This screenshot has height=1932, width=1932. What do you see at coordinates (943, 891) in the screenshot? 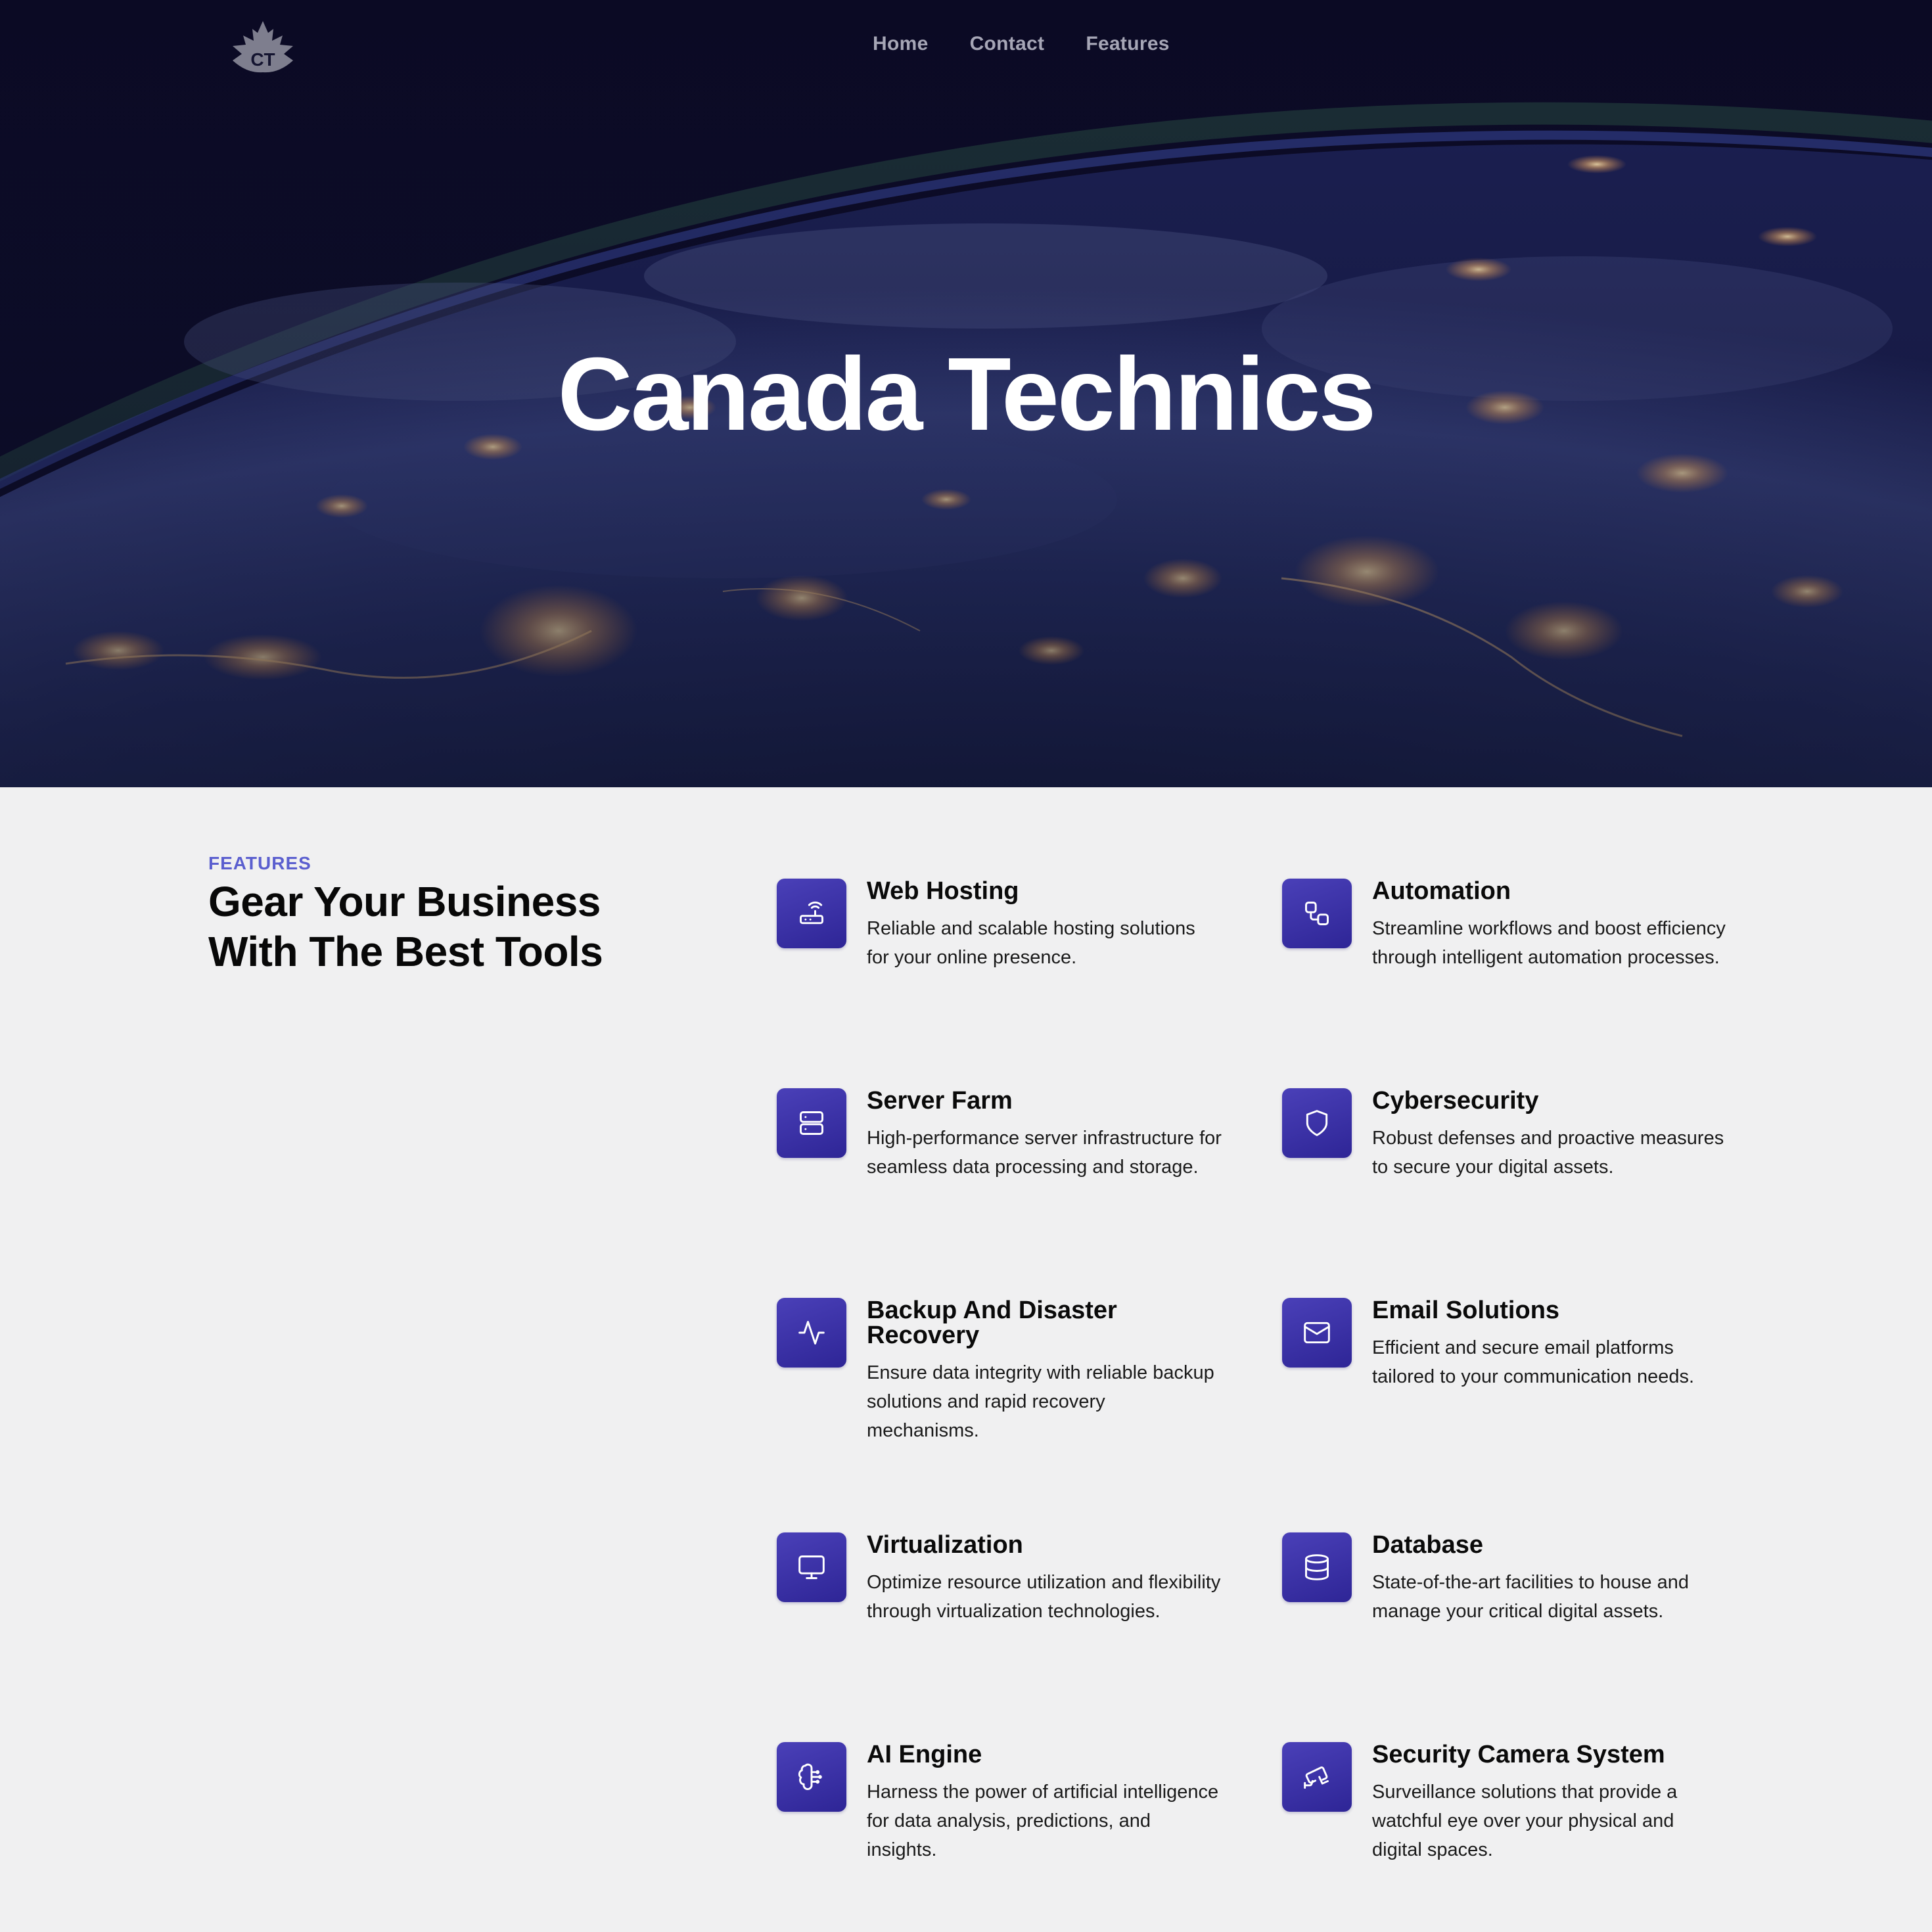
I see `feature-title: Web Hosting` at bounding box center [943, 891].